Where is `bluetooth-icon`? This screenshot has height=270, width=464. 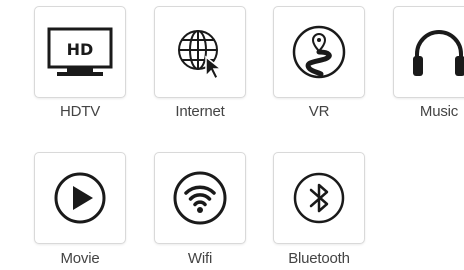
bluetooth-icon is located at coordinates (319, 198).